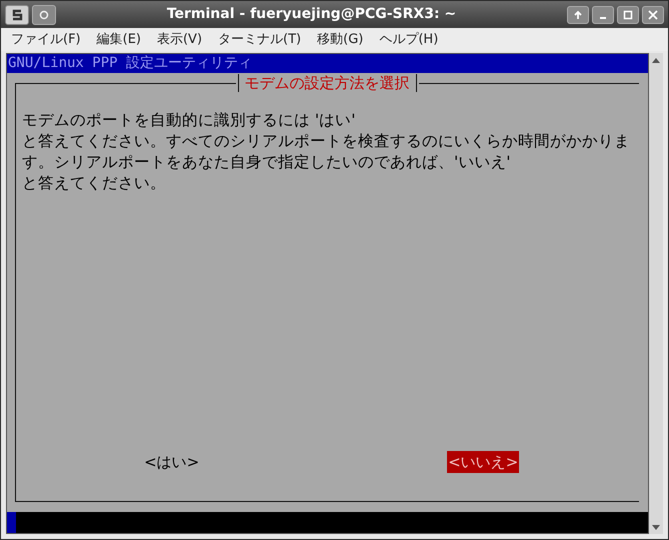  I want to click on menu-item: 編集(E), so click(118, 40).